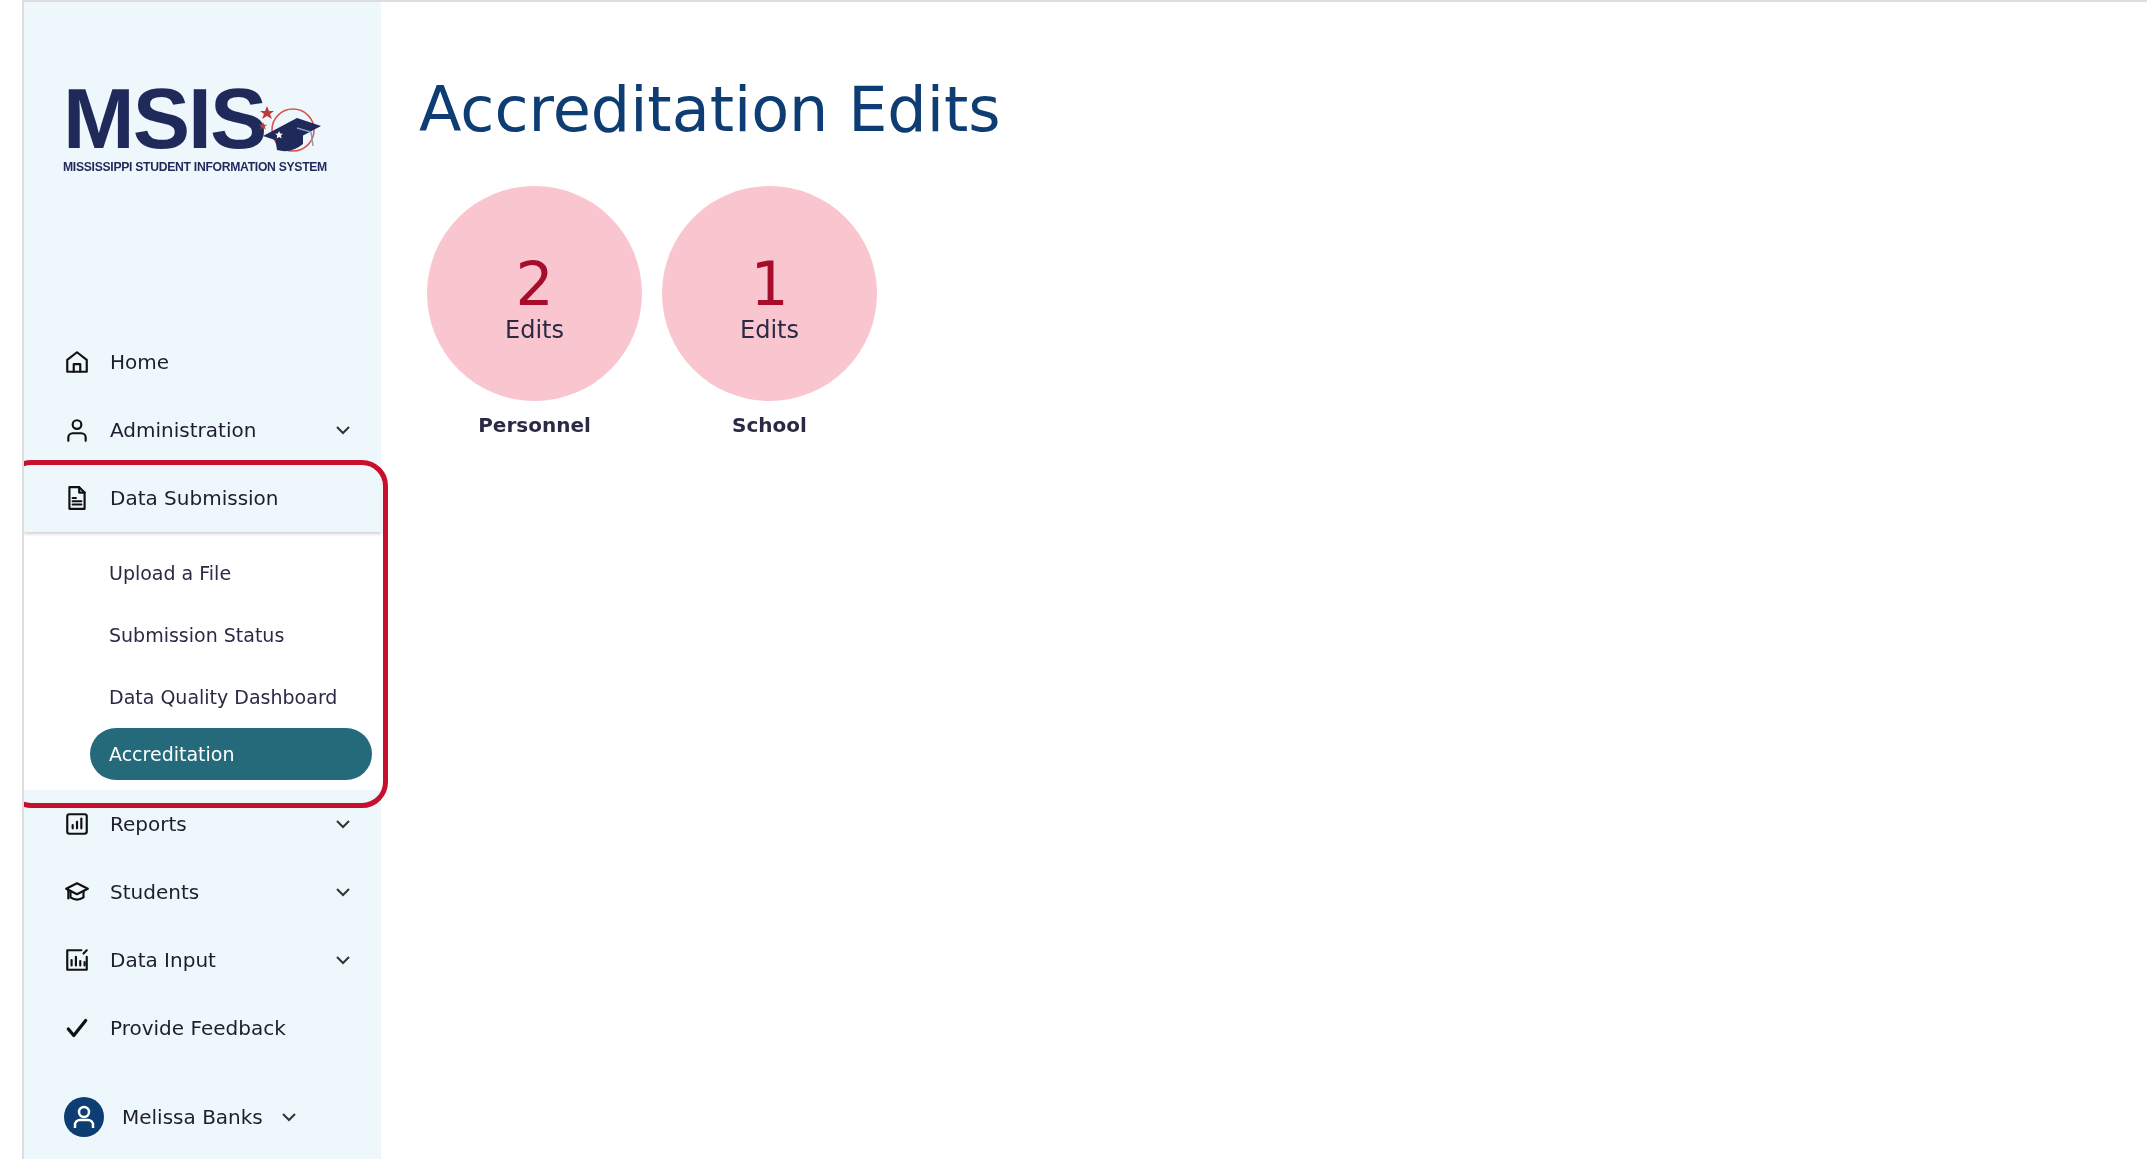 The height and width of the screenshot is (1159, 2147). What do you see at coordinates (202, 635) in the screenshot?
I see `submenu-item: Submission Status` at bounding box center [202, 635].